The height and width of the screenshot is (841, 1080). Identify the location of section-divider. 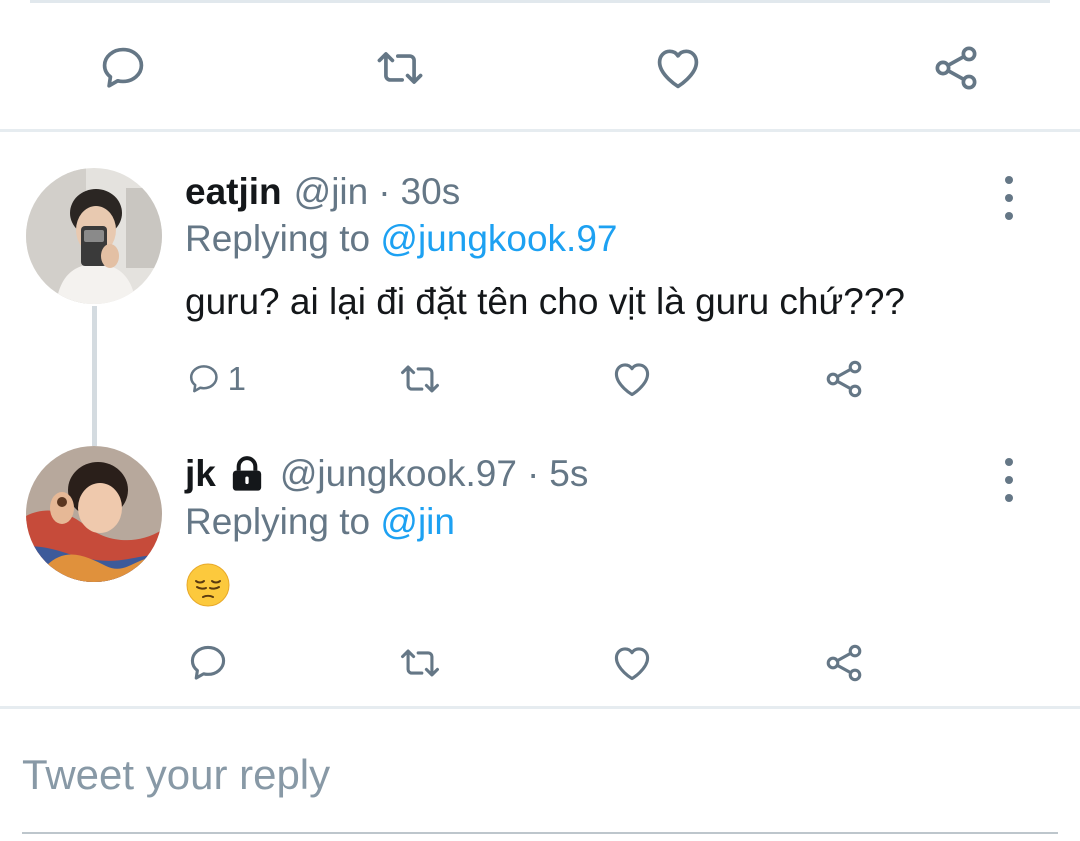
(540, 130).